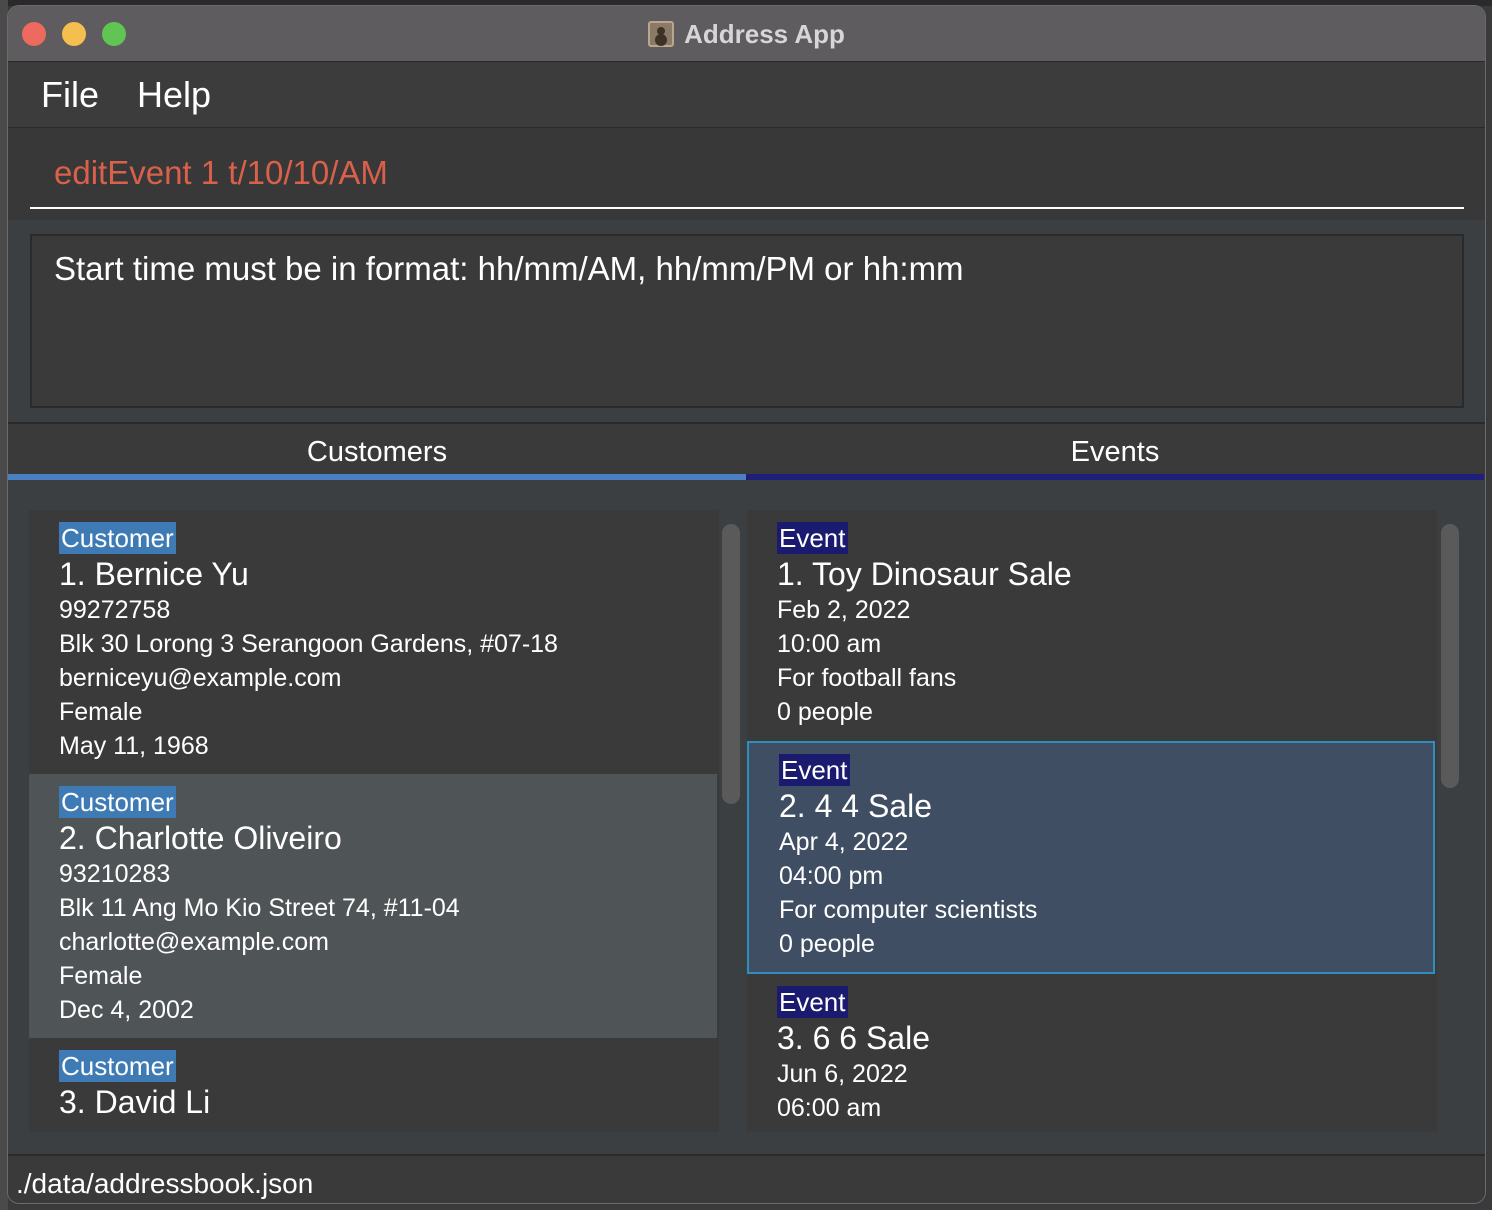 This screenshot has height=1210, width=1492. What do you see at coordinates (867, 678) in the screenshot?
I see `event-description: For football fans` at bounding box center [867, 678].